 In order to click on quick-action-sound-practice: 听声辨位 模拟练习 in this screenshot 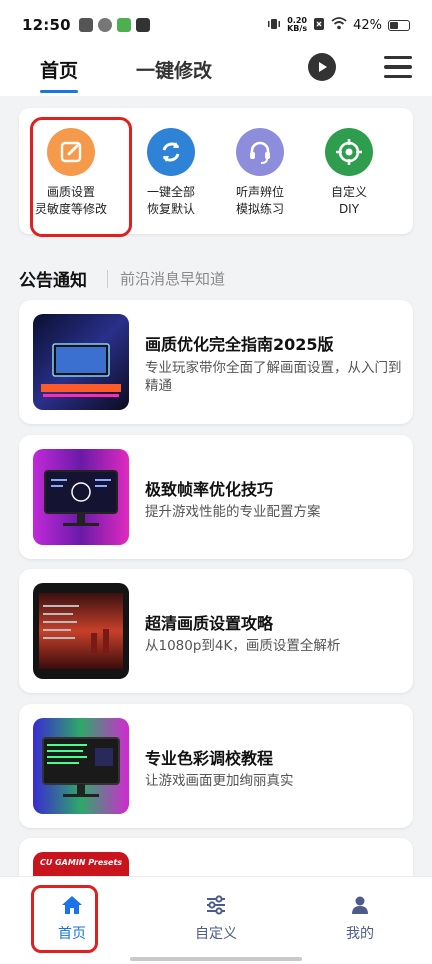, I will do `click(260, 169)`.